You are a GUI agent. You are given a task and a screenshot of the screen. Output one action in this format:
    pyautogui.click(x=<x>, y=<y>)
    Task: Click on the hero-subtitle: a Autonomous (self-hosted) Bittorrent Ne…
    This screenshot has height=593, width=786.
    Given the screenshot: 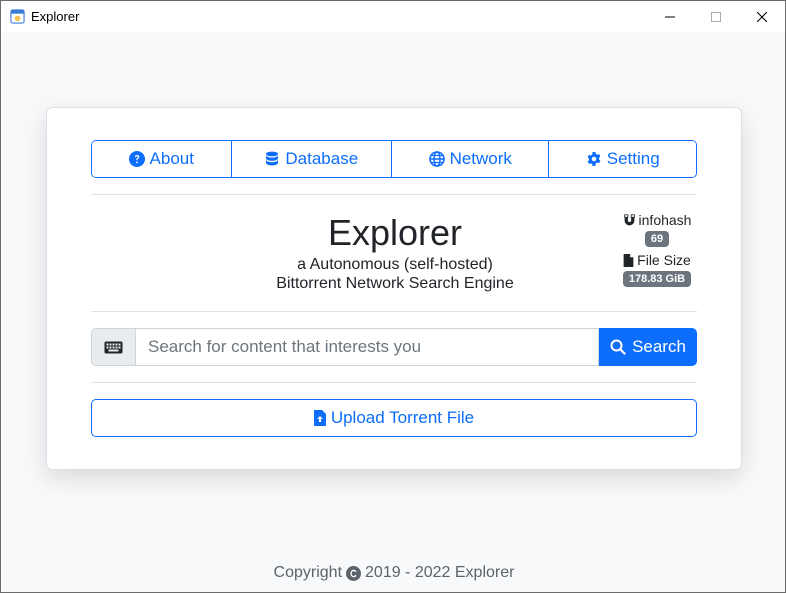 What is the action you would take?
    pyautogui.click(x=395, y=274)
    